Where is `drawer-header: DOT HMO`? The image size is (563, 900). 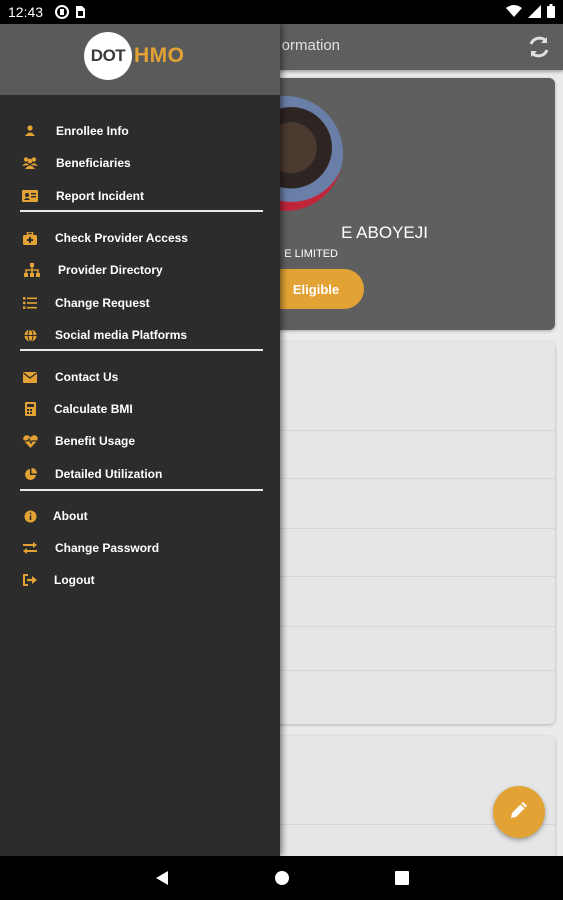
drawer-header: DOT HMO is located at coordinates (140, 59).